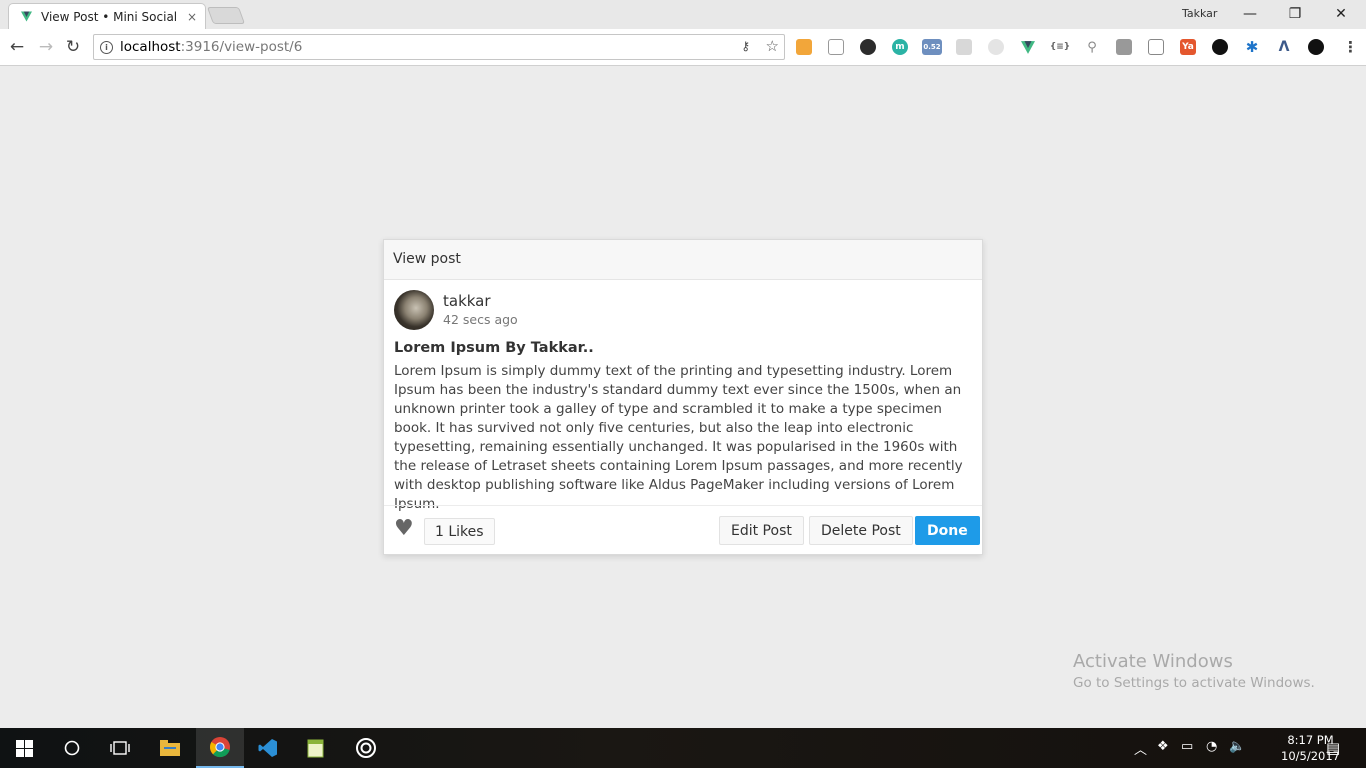  I want to click on new-tab-button, so click(226, 15).